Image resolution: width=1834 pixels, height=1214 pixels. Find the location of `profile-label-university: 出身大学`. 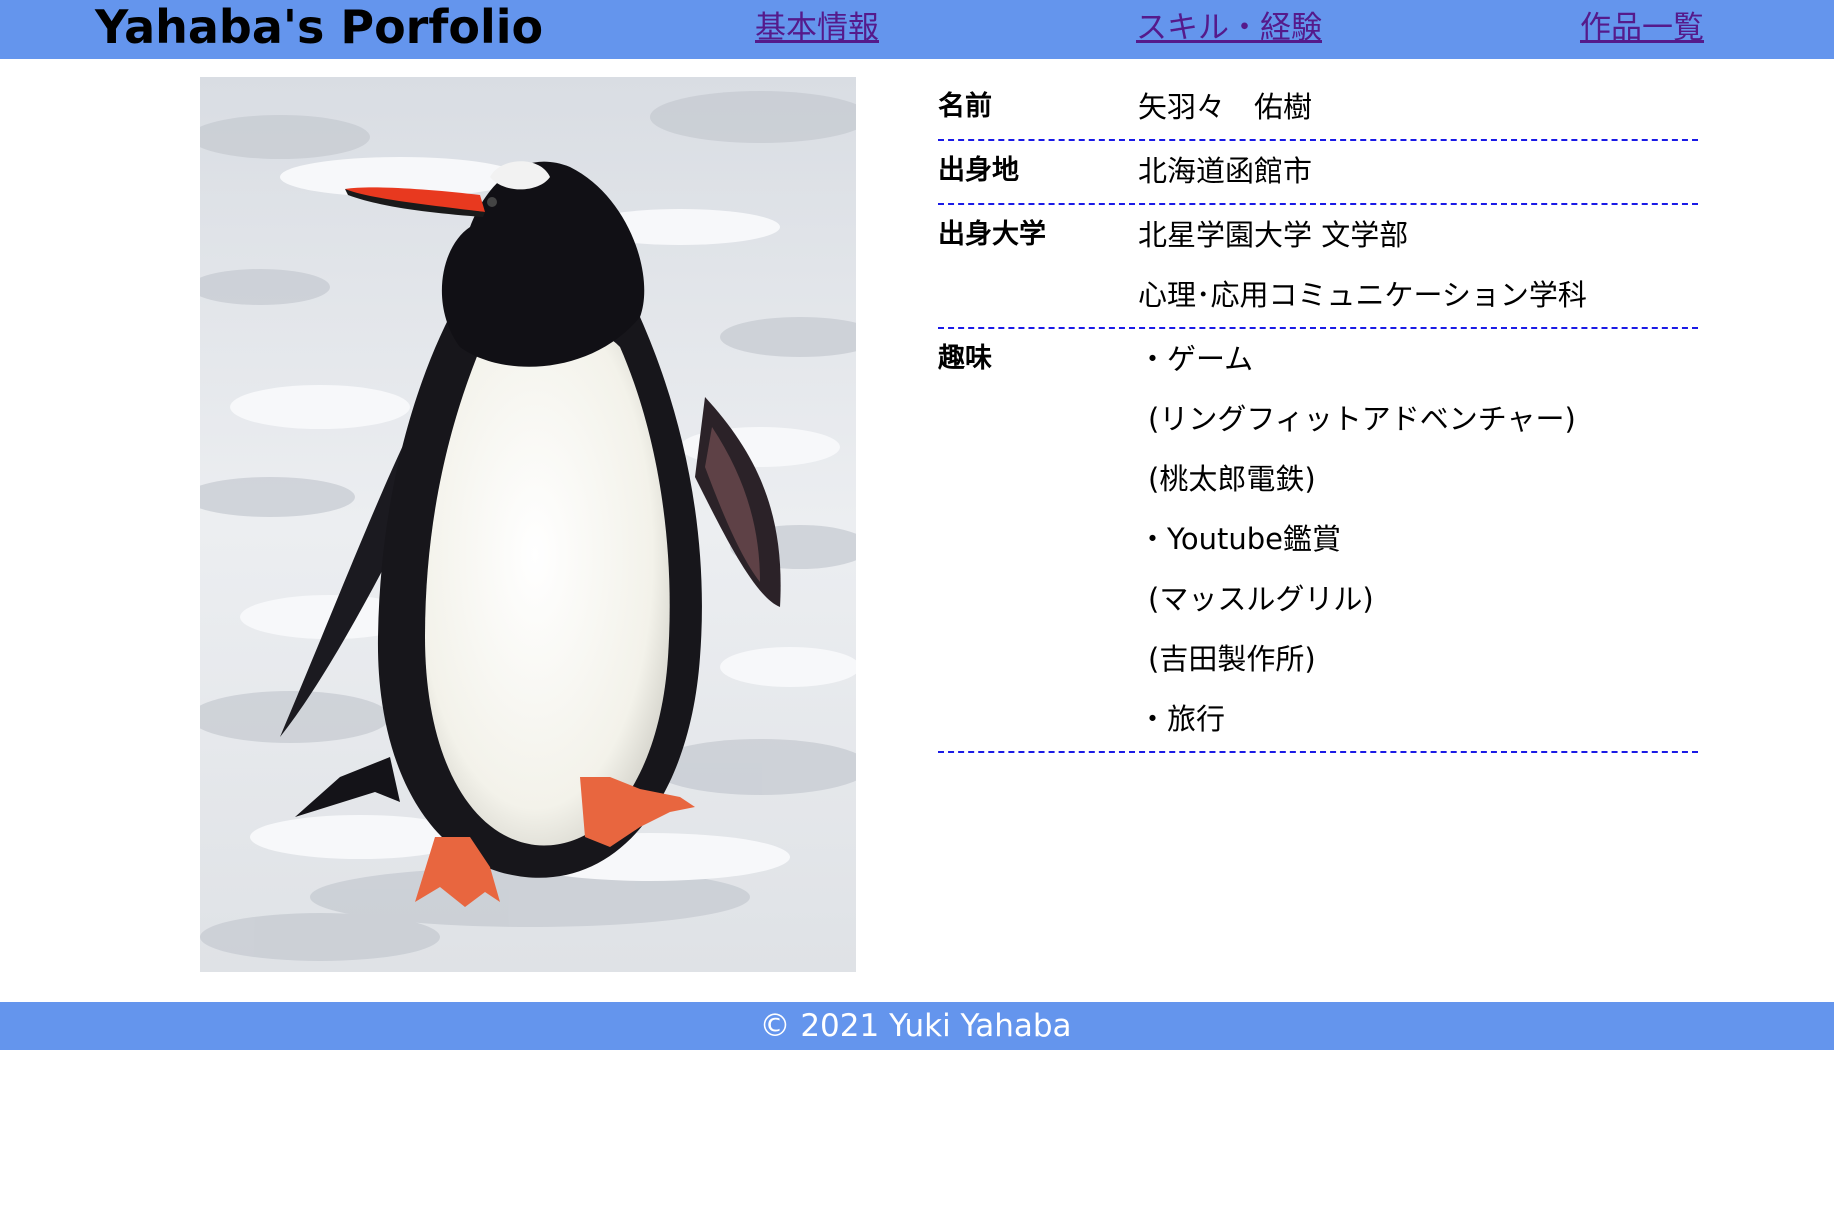

profile-label-university: 出身大学 is located at coordinates (992, 234).